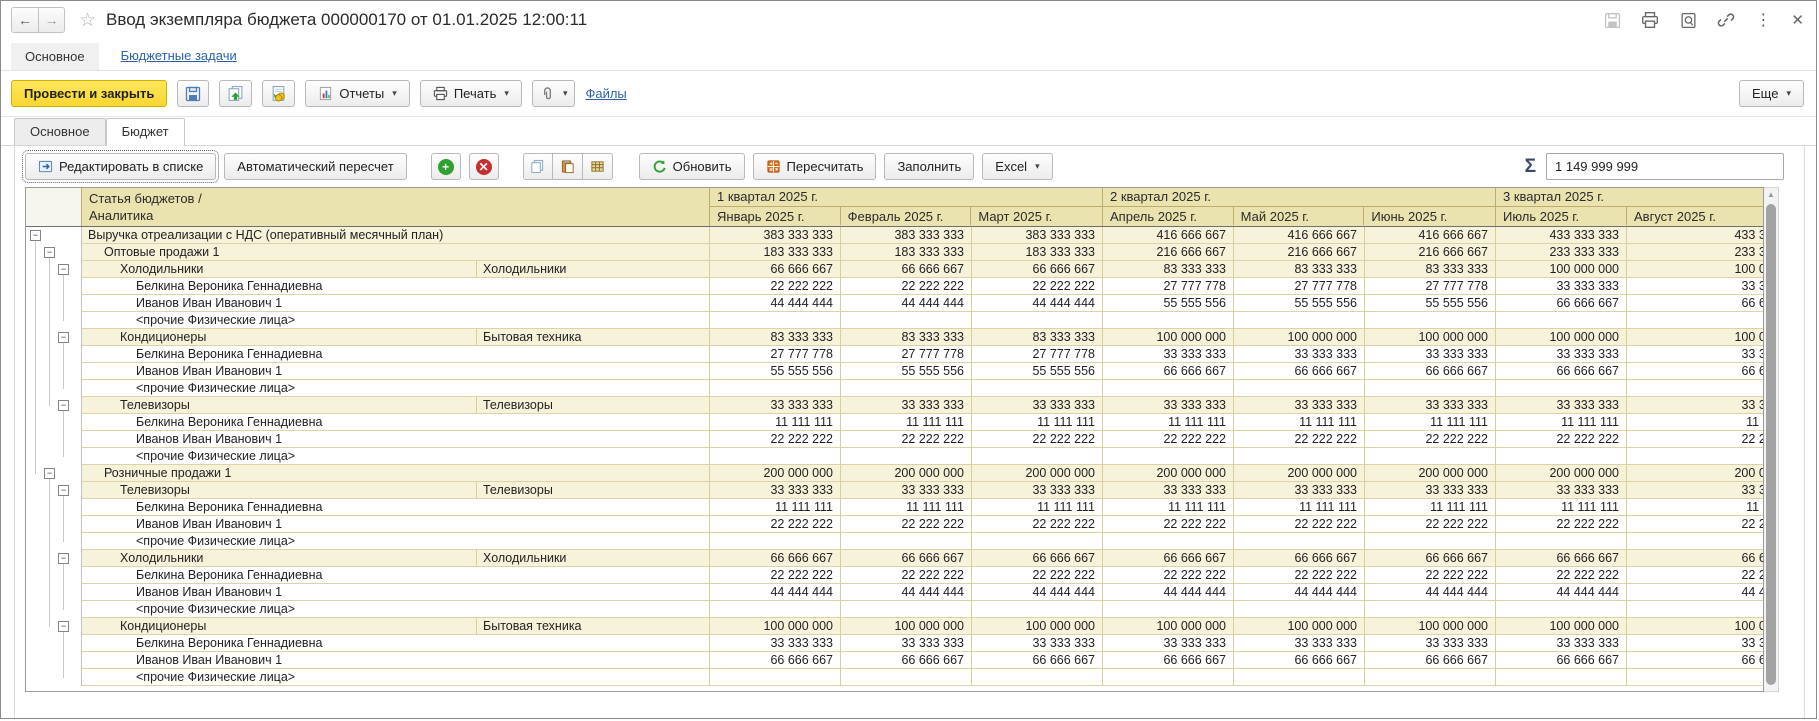 The width and height of the screenshot is (1819, 721). What do you see at coordinates (1771, 444) in the screenshot?
I see `scrollbar-thumb` at bounding box center [1771, 444].